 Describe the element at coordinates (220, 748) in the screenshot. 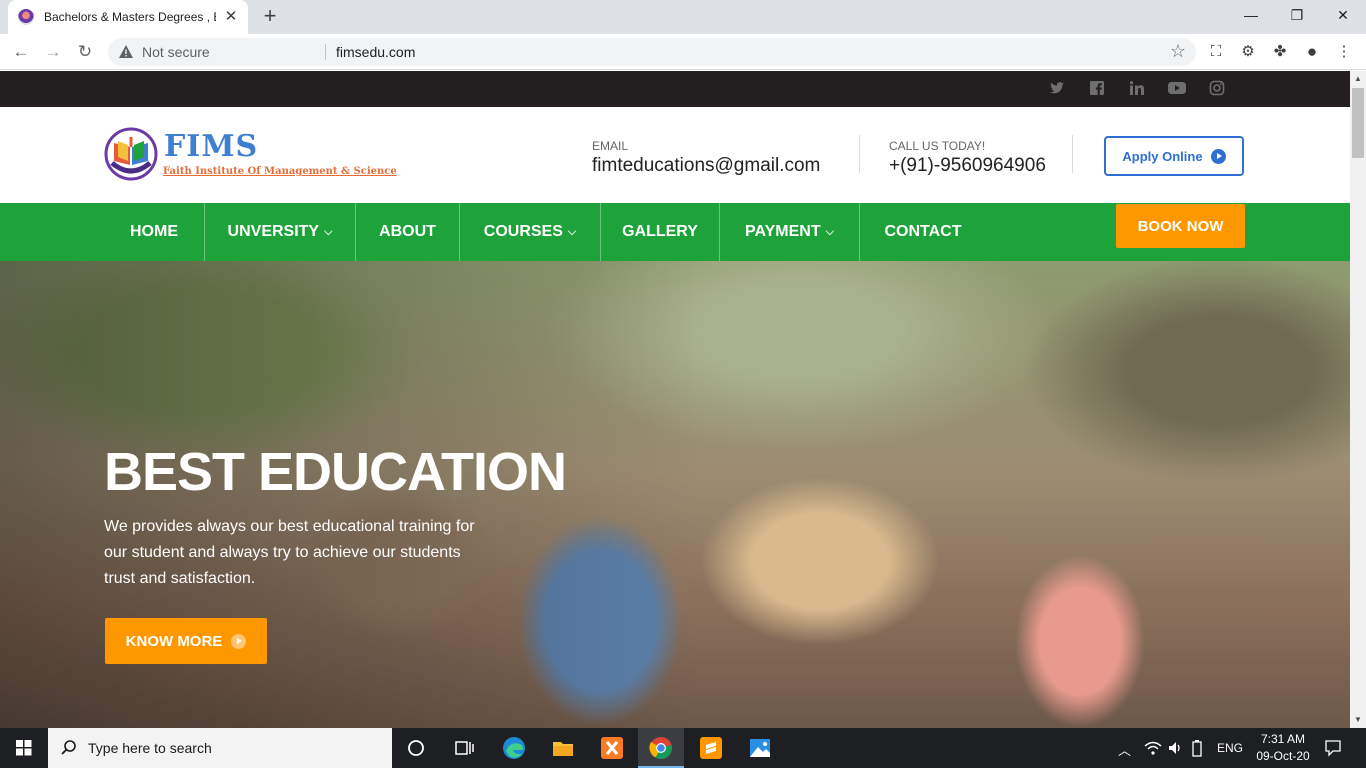

I see `taskbar-search-box: Type here to search` at that location.